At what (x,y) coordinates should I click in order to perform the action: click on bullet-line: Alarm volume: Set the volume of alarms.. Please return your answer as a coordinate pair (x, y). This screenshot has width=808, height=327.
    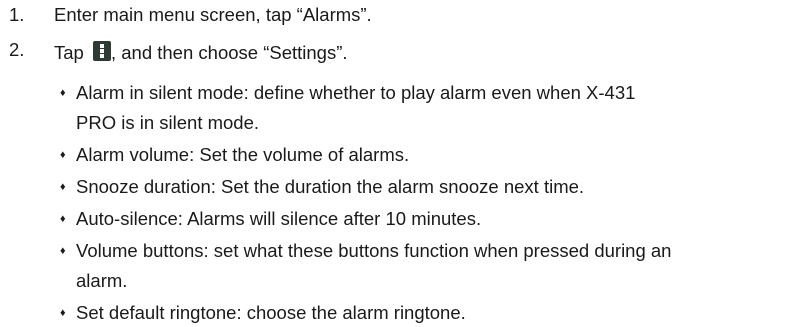
    Looking at the image, I should click on (243, 154).